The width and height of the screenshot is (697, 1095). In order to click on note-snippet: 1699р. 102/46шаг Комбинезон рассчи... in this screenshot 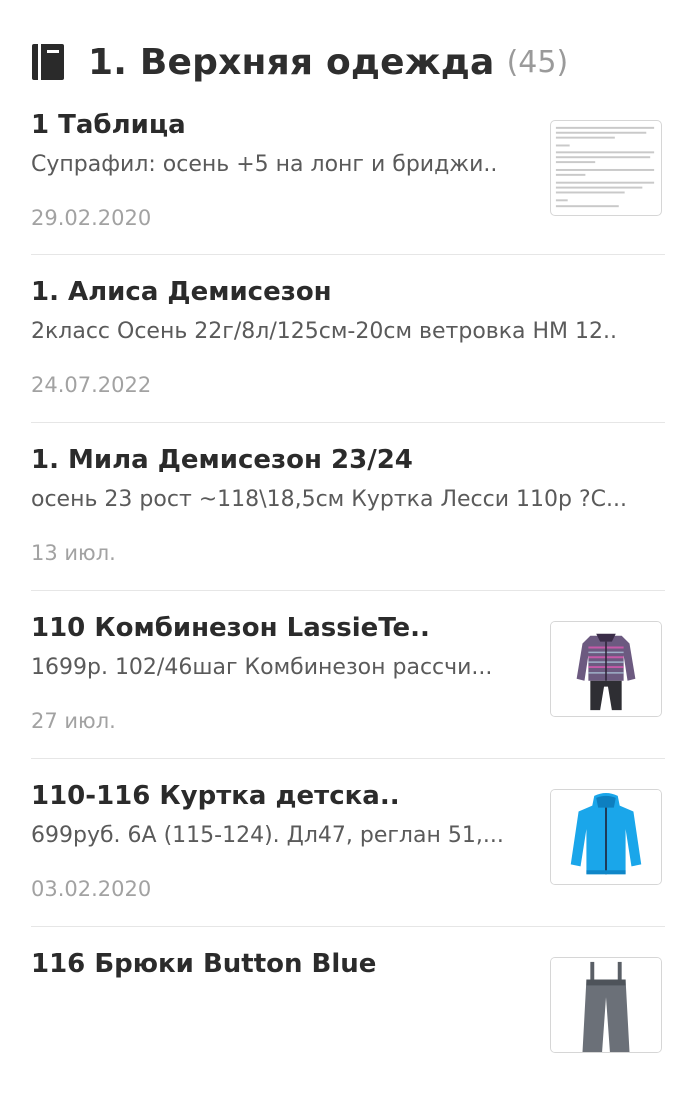, I will do `click(262, 667)`.